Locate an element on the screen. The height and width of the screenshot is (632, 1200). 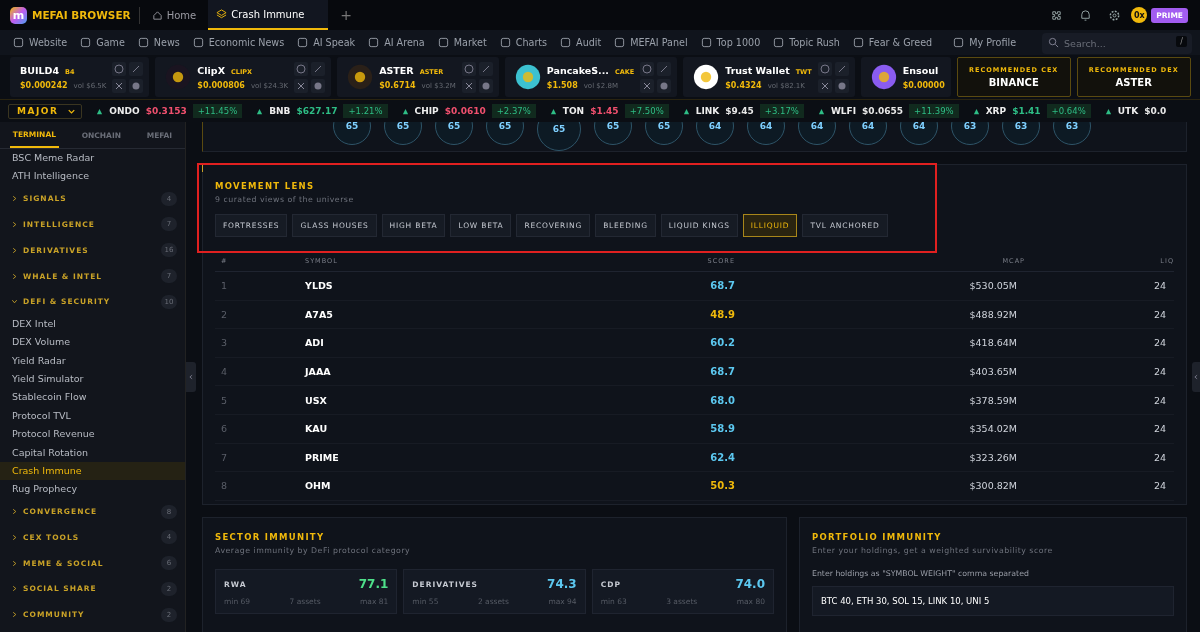
sidebar-item: Stablecoin Flow is located at coordinates (92, 397).